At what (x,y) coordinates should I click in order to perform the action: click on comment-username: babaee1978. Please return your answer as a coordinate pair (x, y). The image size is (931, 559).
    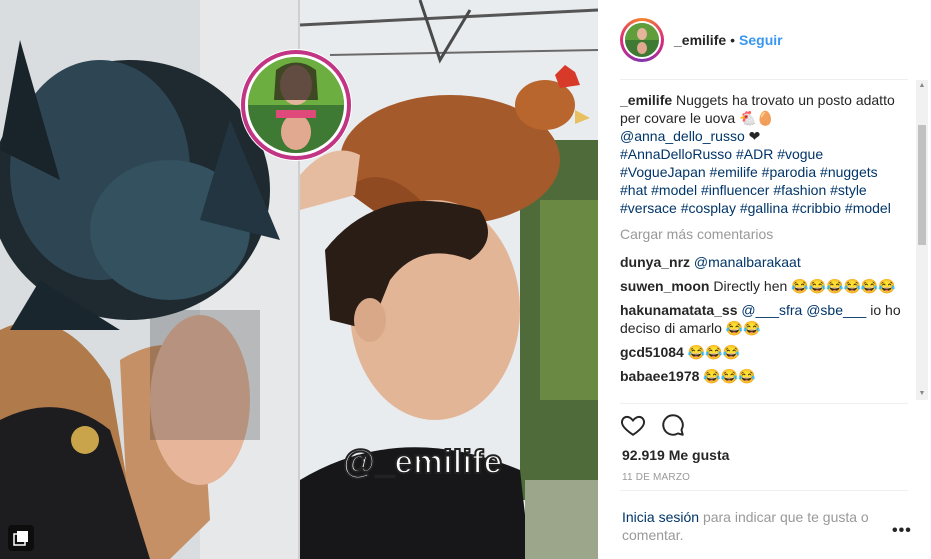
    Looking at the image, I should click on (659, 376).